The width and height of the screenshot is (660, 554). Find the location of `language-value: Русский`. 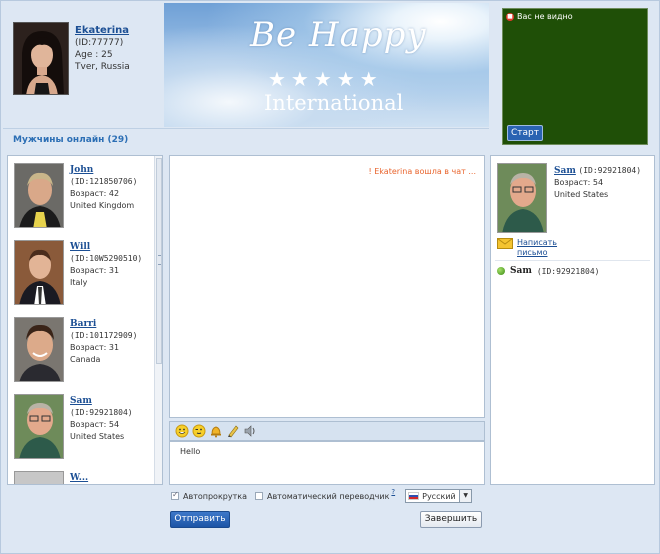

language-value: Русский is located at coordinates (439, 496).